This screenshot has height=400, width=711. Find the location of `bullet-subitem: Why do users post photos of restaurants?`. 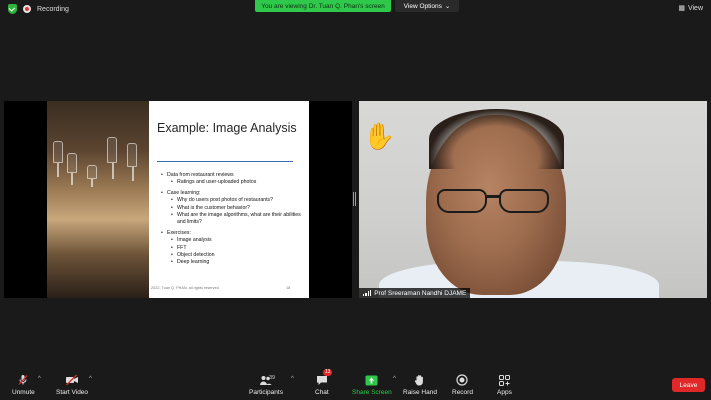

bullet-subitem: Why do users post photos of restaurants? is located at coordinates (233, 201).